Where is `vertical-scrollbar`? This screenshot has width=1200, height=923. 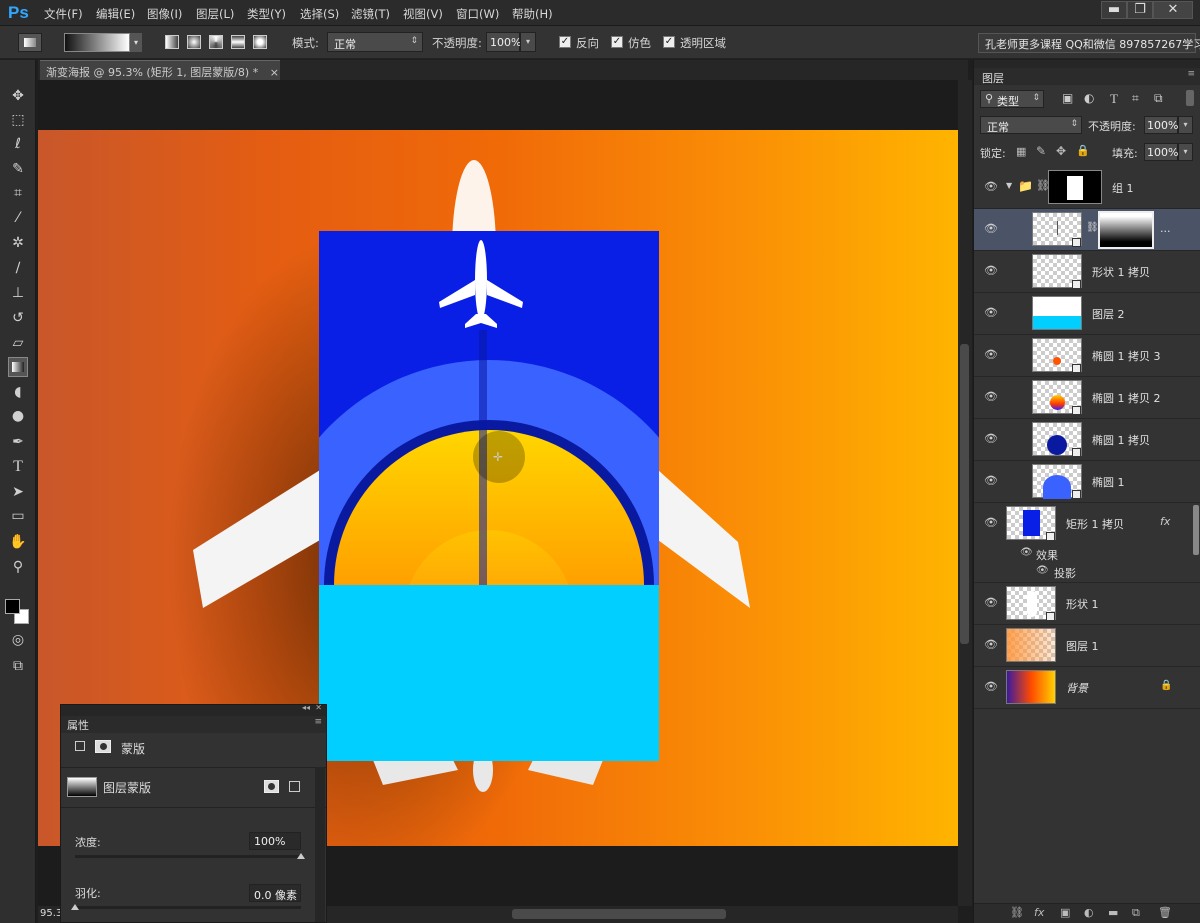
vertical-scrollbar is located at coordinates (965, 493).